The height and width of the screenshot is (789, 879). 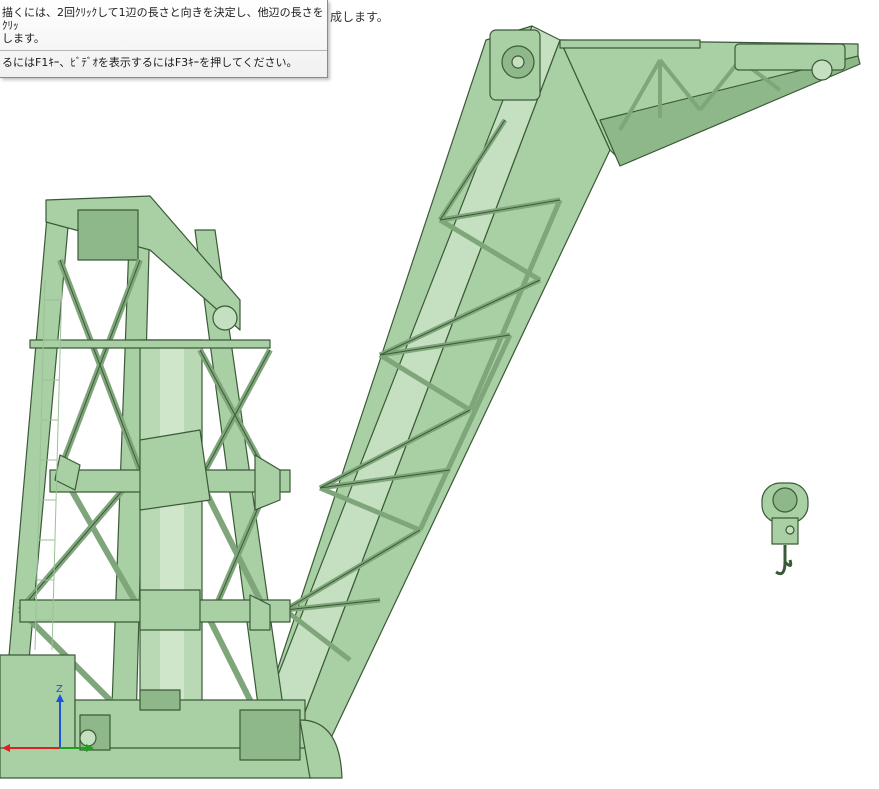 I want to click on hook-block, so click(x=785, y=529).